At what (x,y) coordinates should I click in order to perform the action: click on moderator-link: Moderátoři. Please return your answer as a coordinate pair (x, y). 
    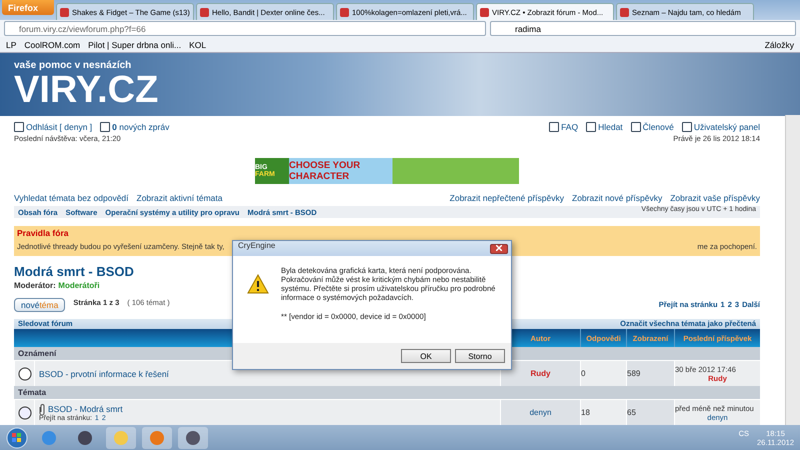
    Looking at the image, I should click on (79, 285).